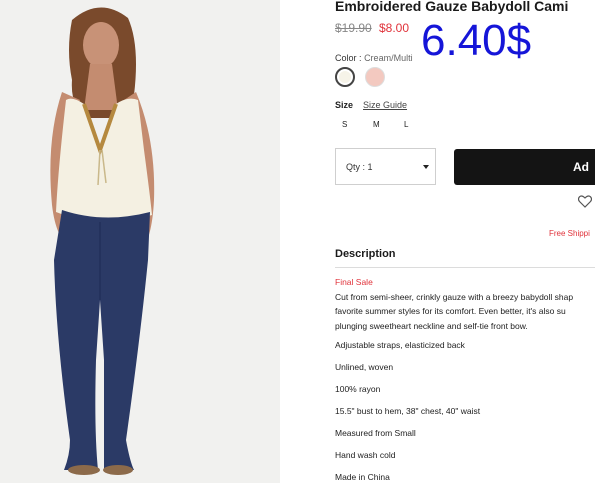  I want to click on add-button-label: Ad, so click(581, 167).